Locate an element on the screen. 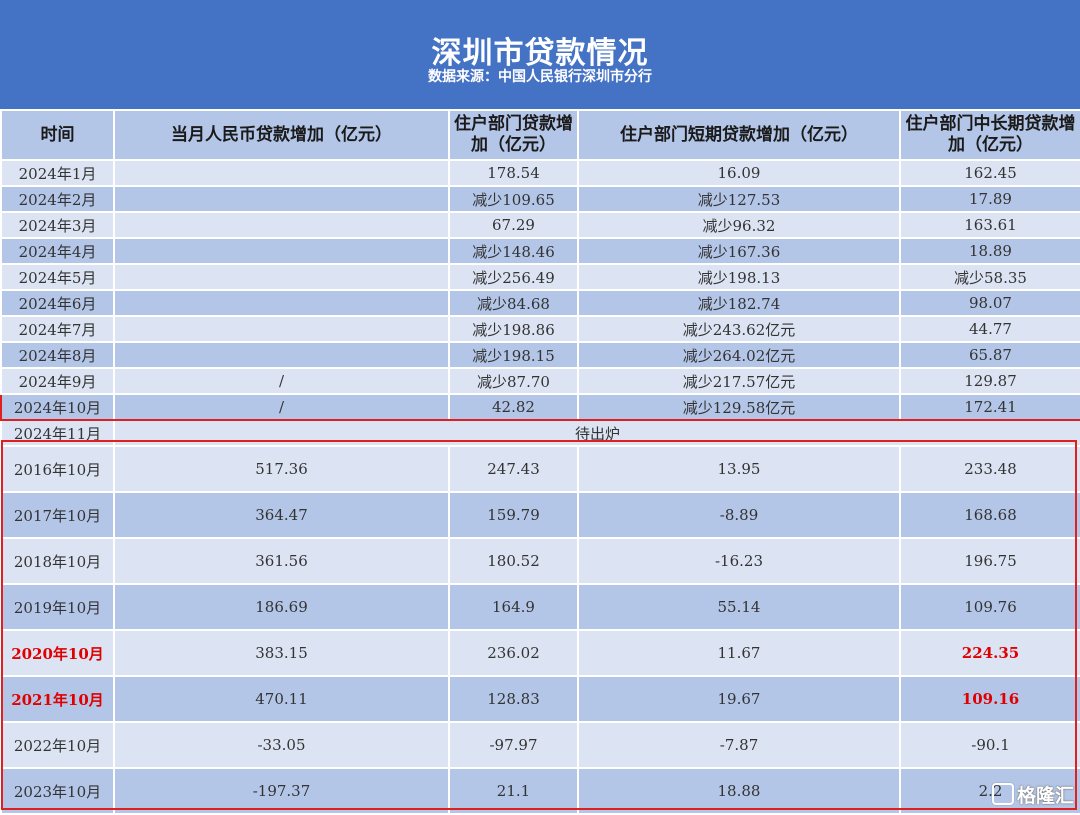 The image size is (1080, 815). cell-long-term: 233.48 is located at coordinates (989, 469).